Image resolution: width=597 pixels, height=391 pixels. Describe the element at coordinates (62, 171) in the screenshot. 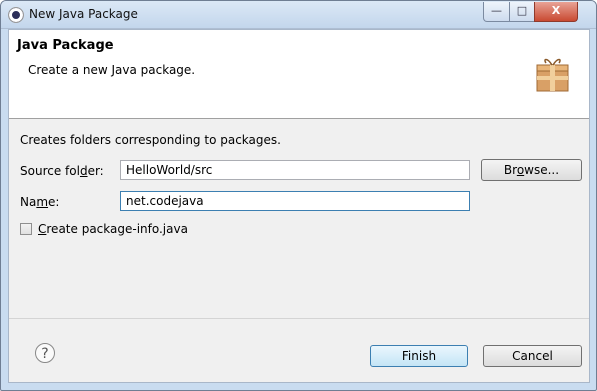

I see `source-folder-label: Source folder:` at that location.